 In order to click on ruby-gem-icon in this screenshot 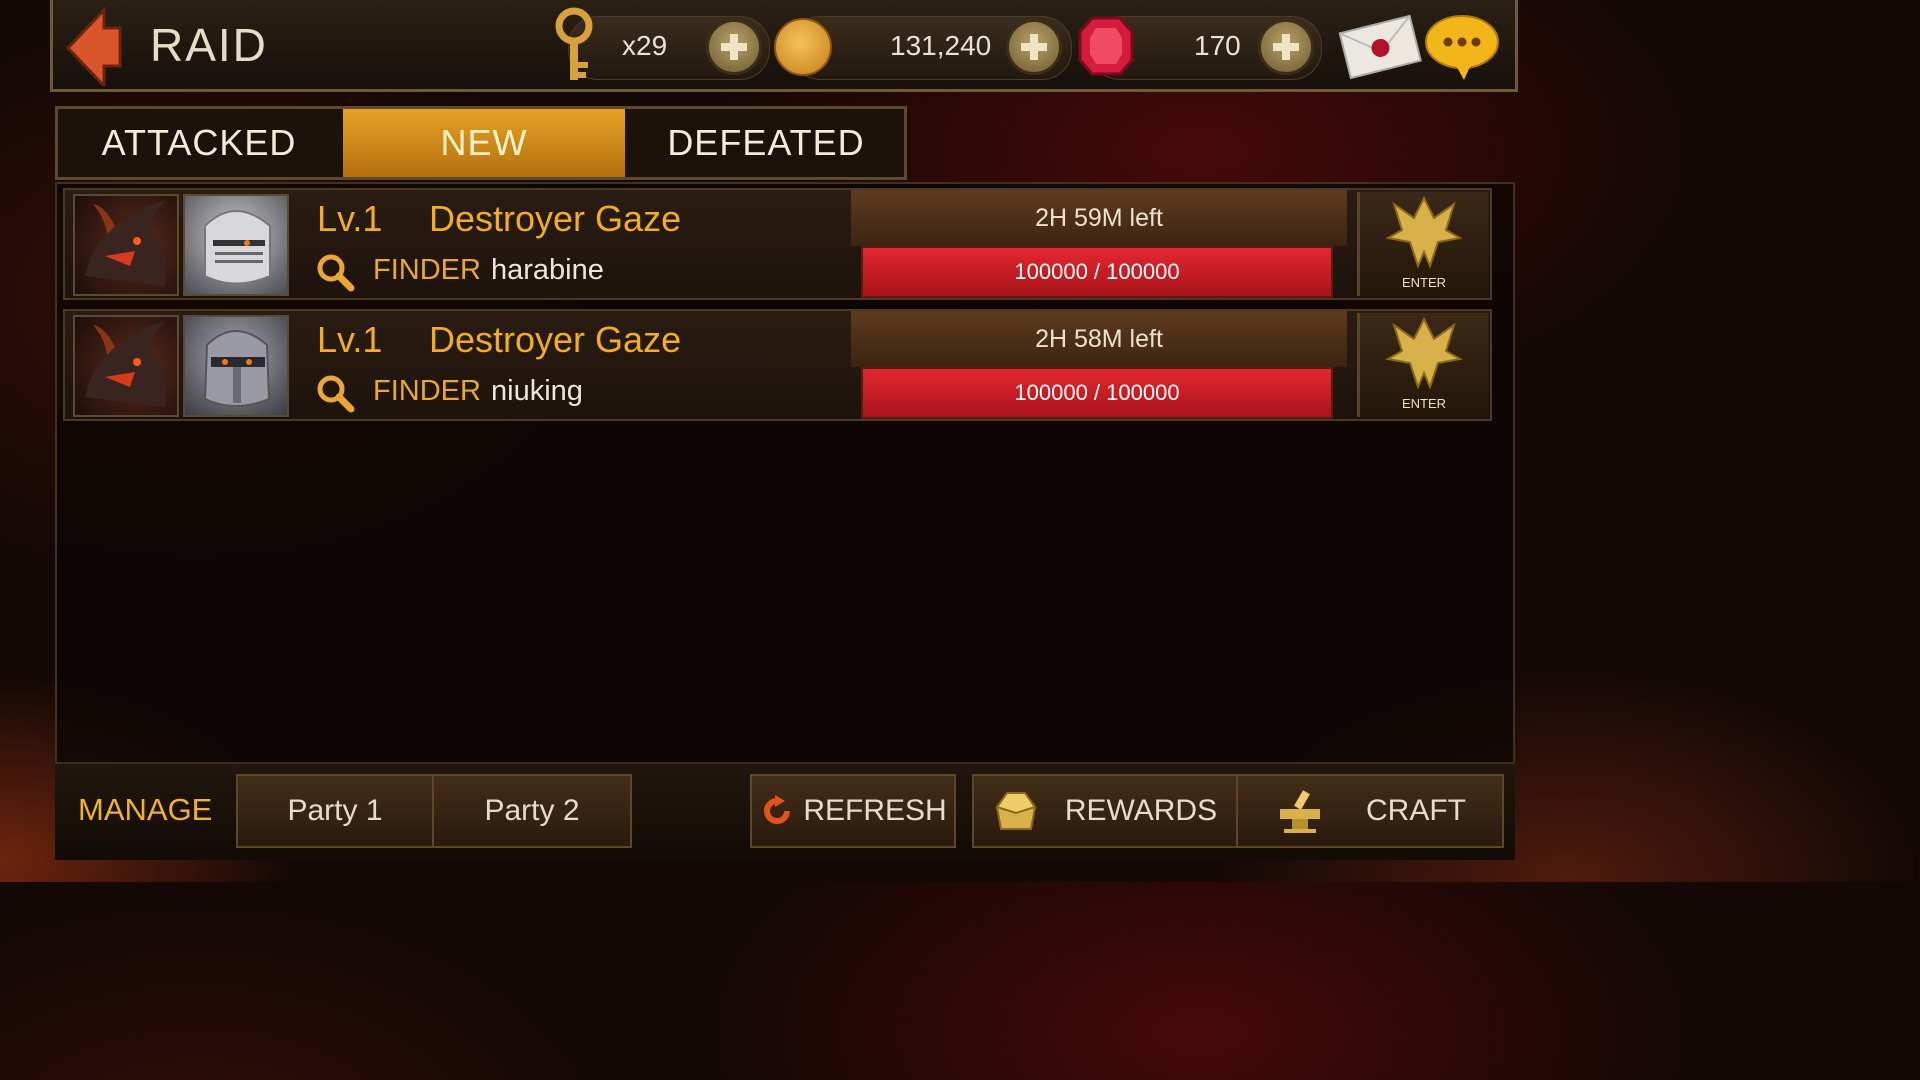, I will do `click(1106, 46)`.